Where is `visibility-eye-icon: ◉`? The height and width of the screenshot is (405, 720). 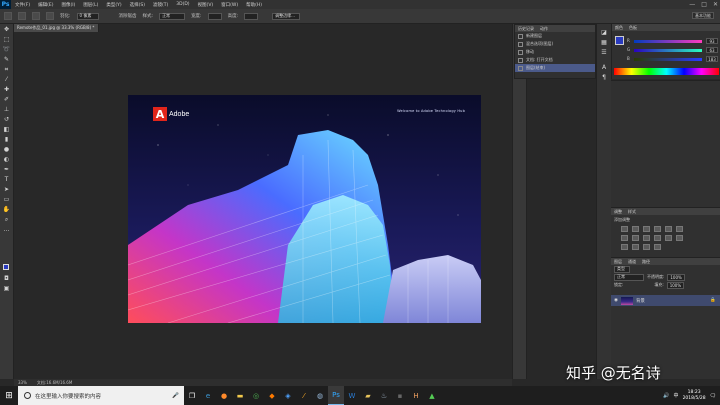 visibility-eye-icon: ◉ is located at coordinates (616, 300).